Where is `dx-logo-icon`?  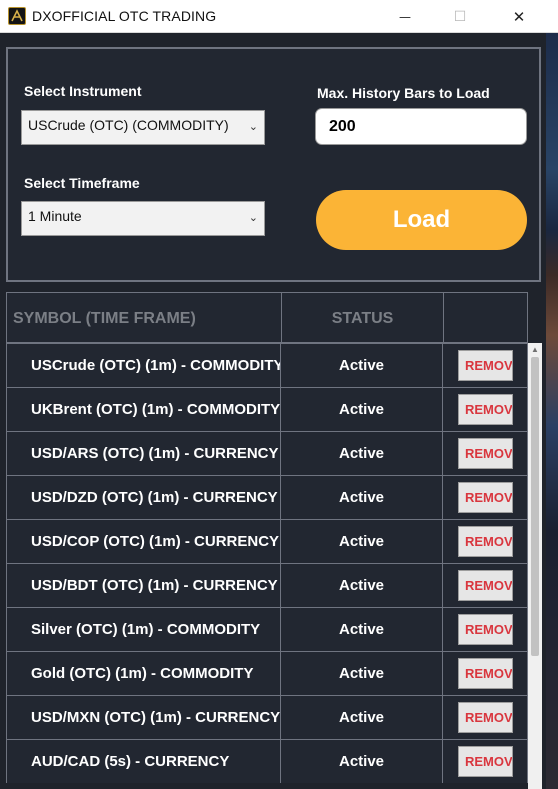 dx-logo-icon is located at coordinates (17, 16).